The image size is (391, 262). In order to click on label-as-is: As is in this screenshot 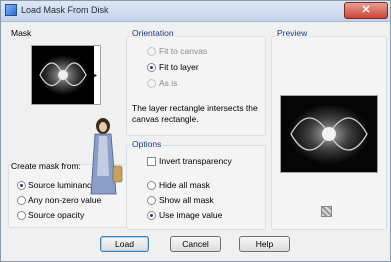, I will do `click(168, 83)`.